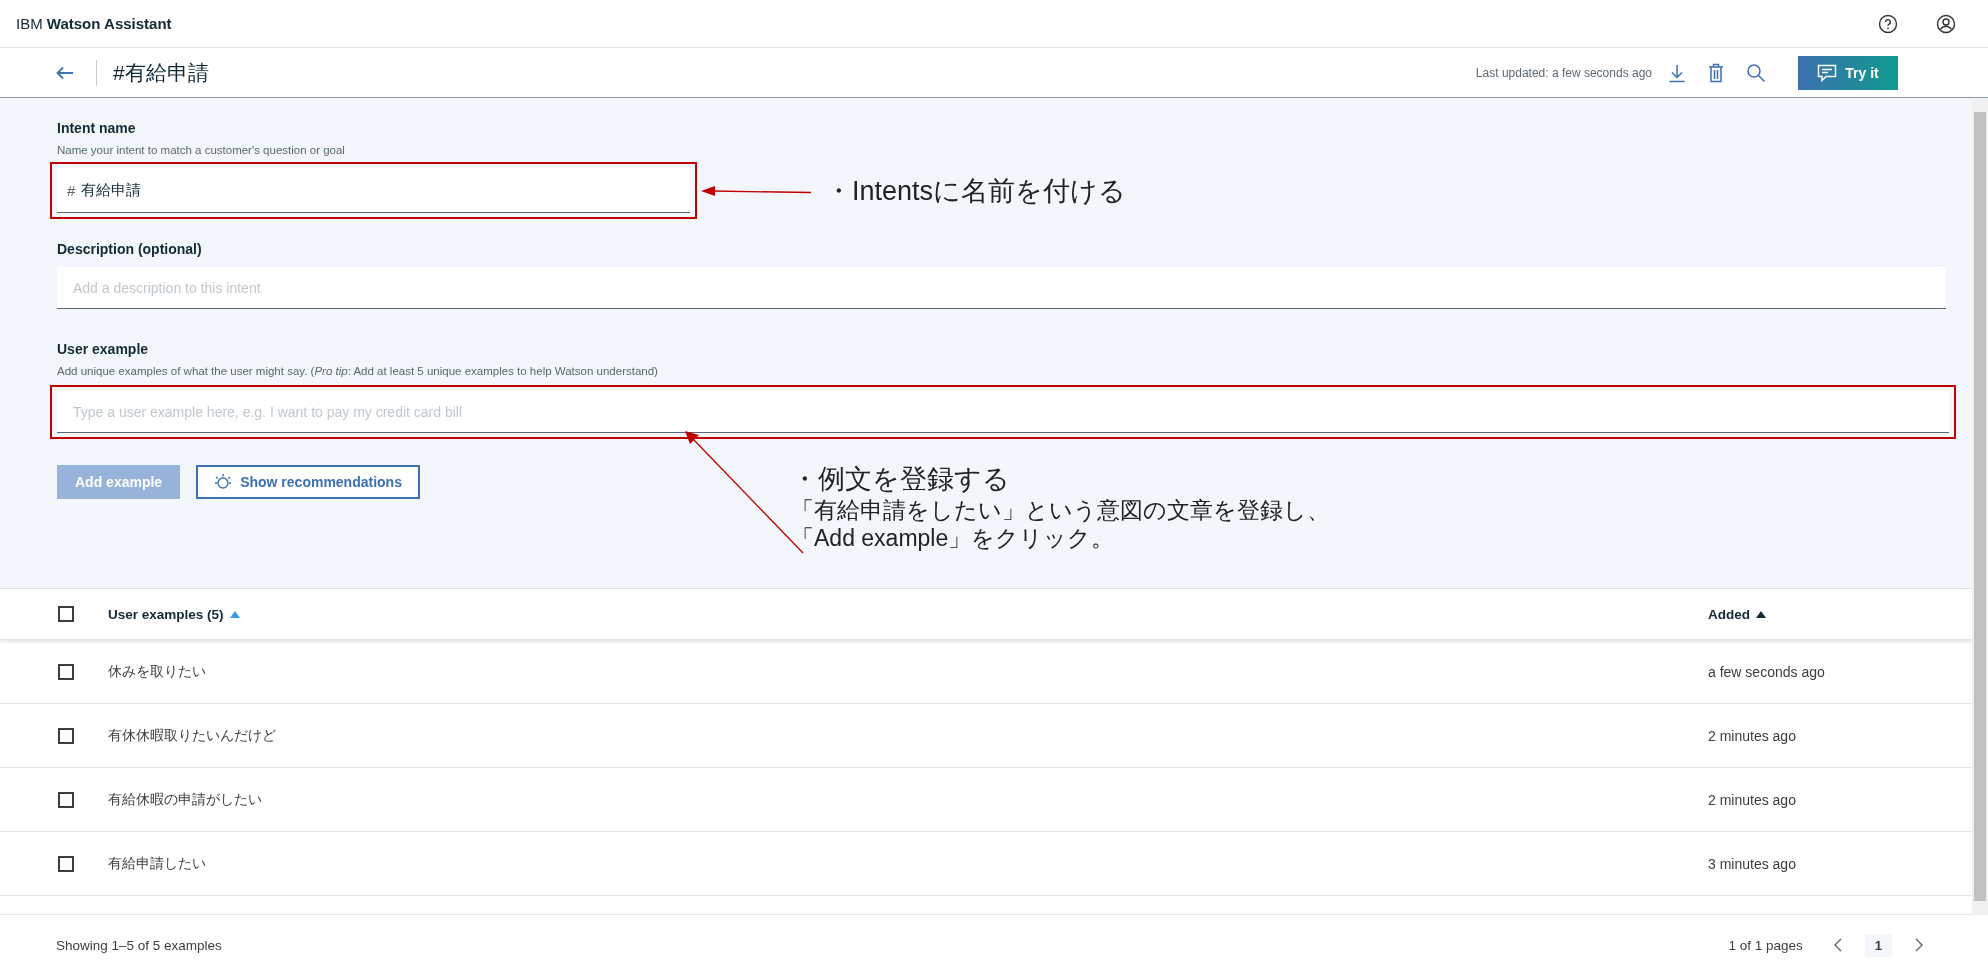 This screenshot has width=1988, height=975. What do you see at coordinates (157, 863) in the screenshot?
I see `example-text: 有給申請したい` at bounding box center [157, 863].